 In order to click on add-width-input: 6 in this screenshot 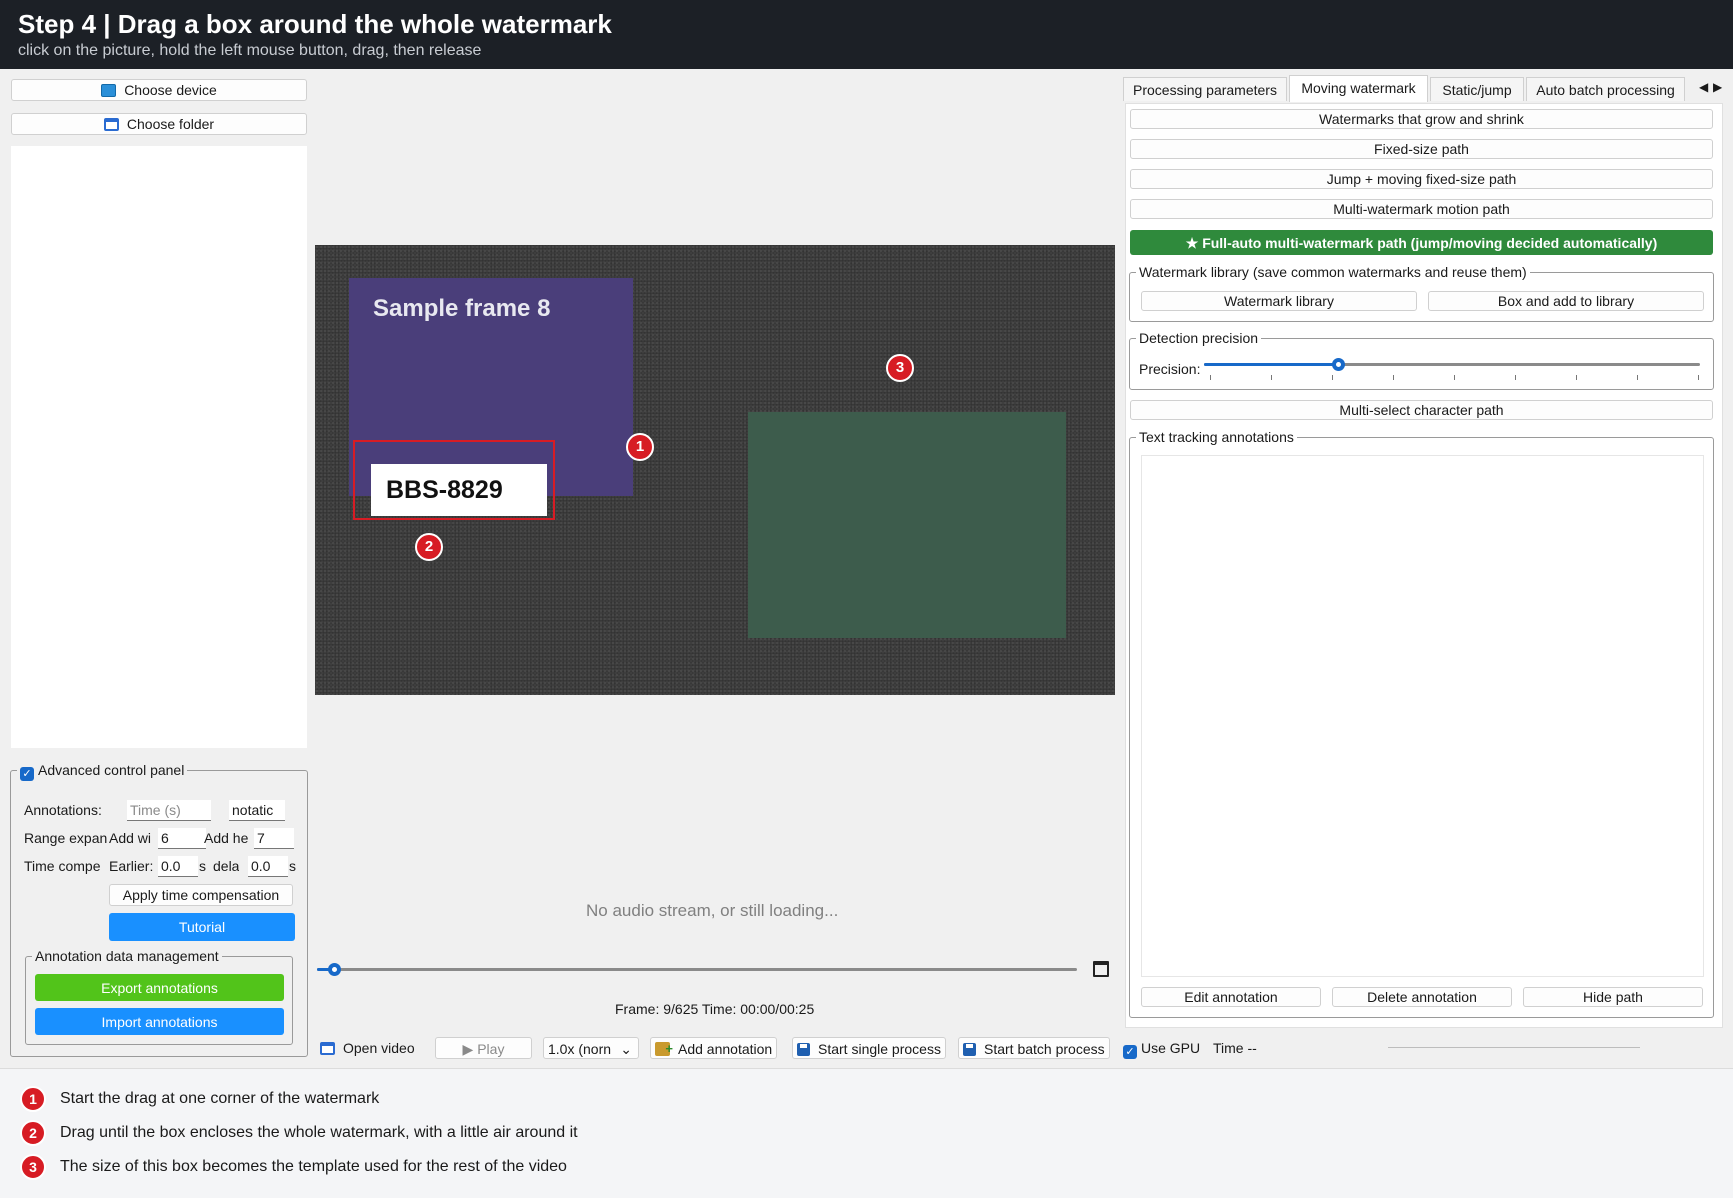, I will do `click(182, 838)`.